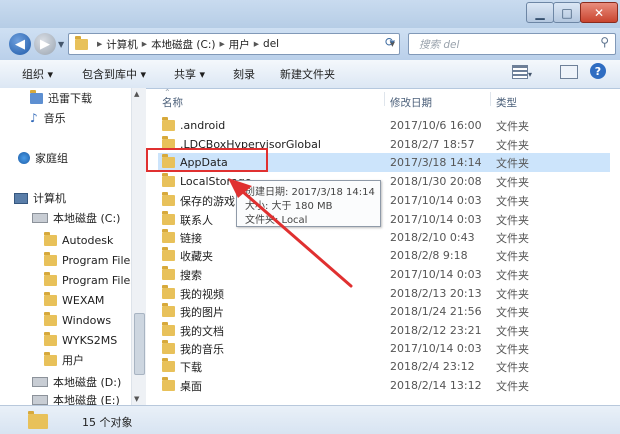  Describe the element at coordinates (310, 419) in the screenshot. I see `status-bar: 15 个对象` at that location.